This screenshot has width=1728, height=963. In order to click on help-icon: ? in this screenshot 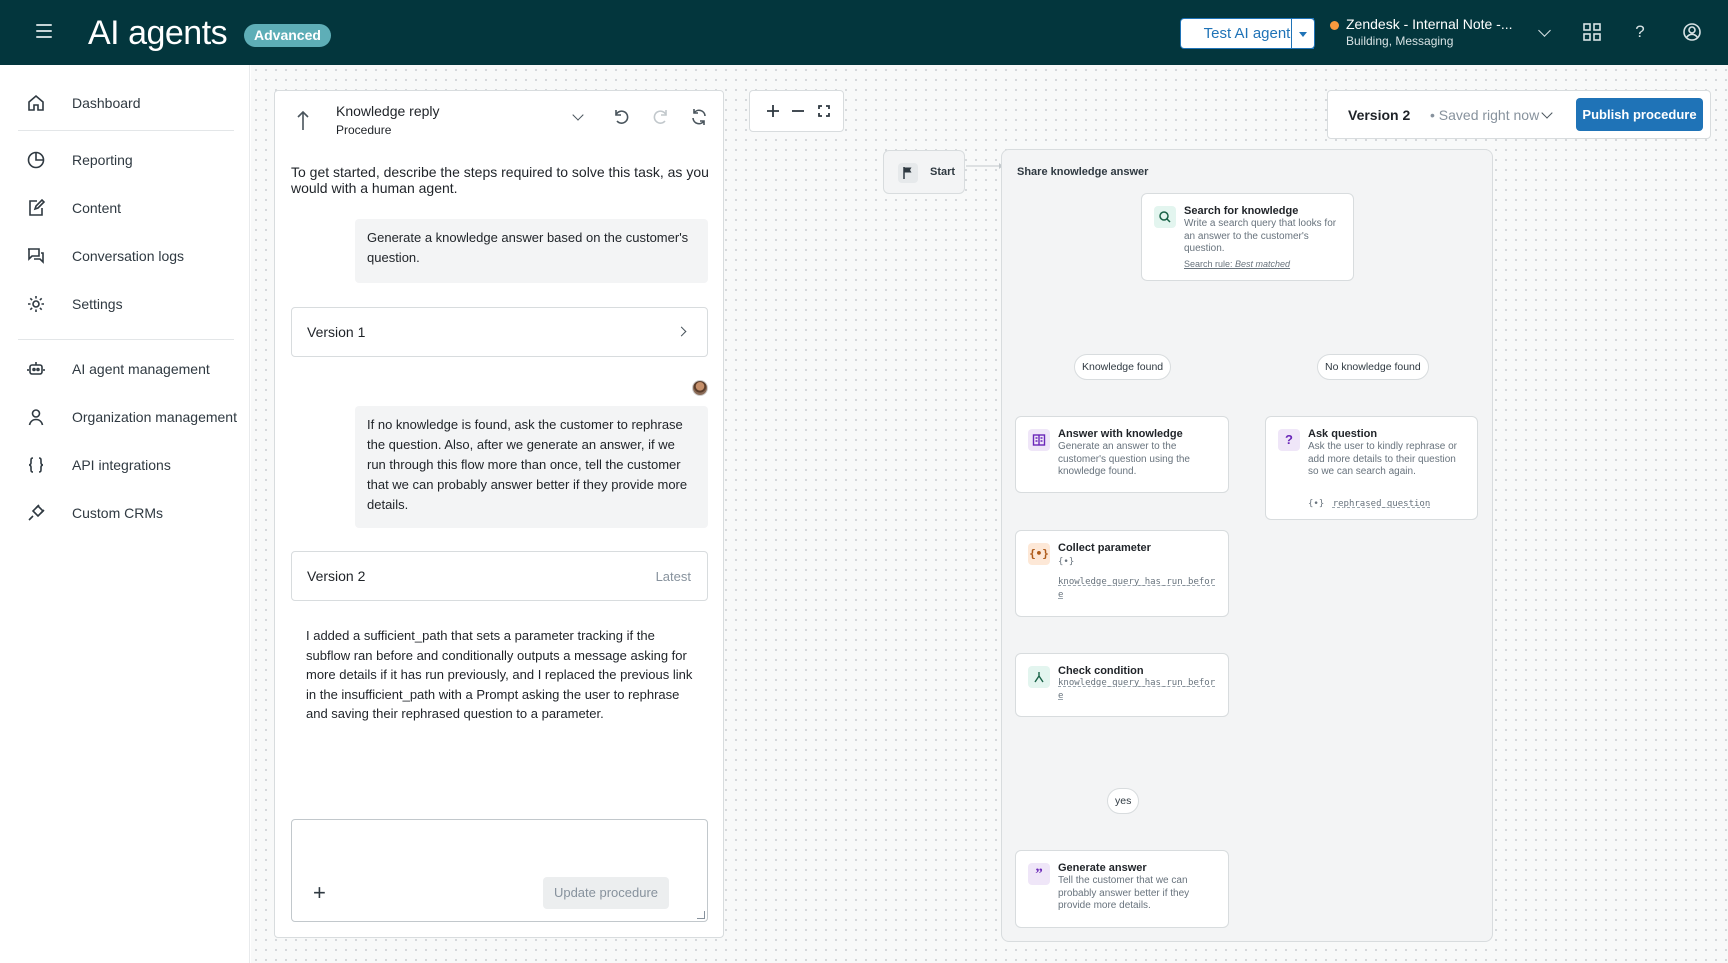, I will do `click(1640, 32)`.